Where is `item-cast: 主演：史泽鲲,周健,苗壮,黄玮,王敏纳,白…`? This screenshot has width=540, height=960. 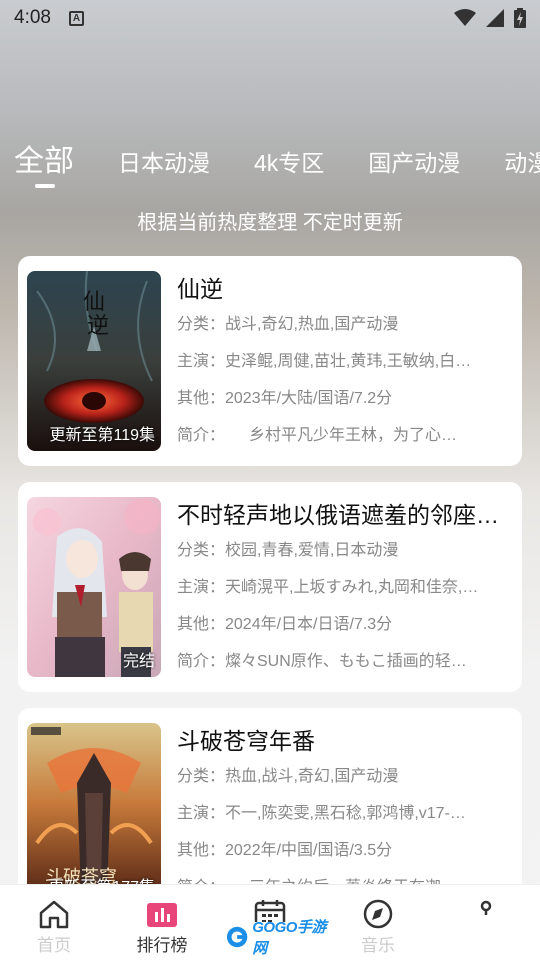 item-cast: 主演：史泽鲲,周健,苗壮,黄玮,王敏纳,白… is located at coordinates (324, 361).